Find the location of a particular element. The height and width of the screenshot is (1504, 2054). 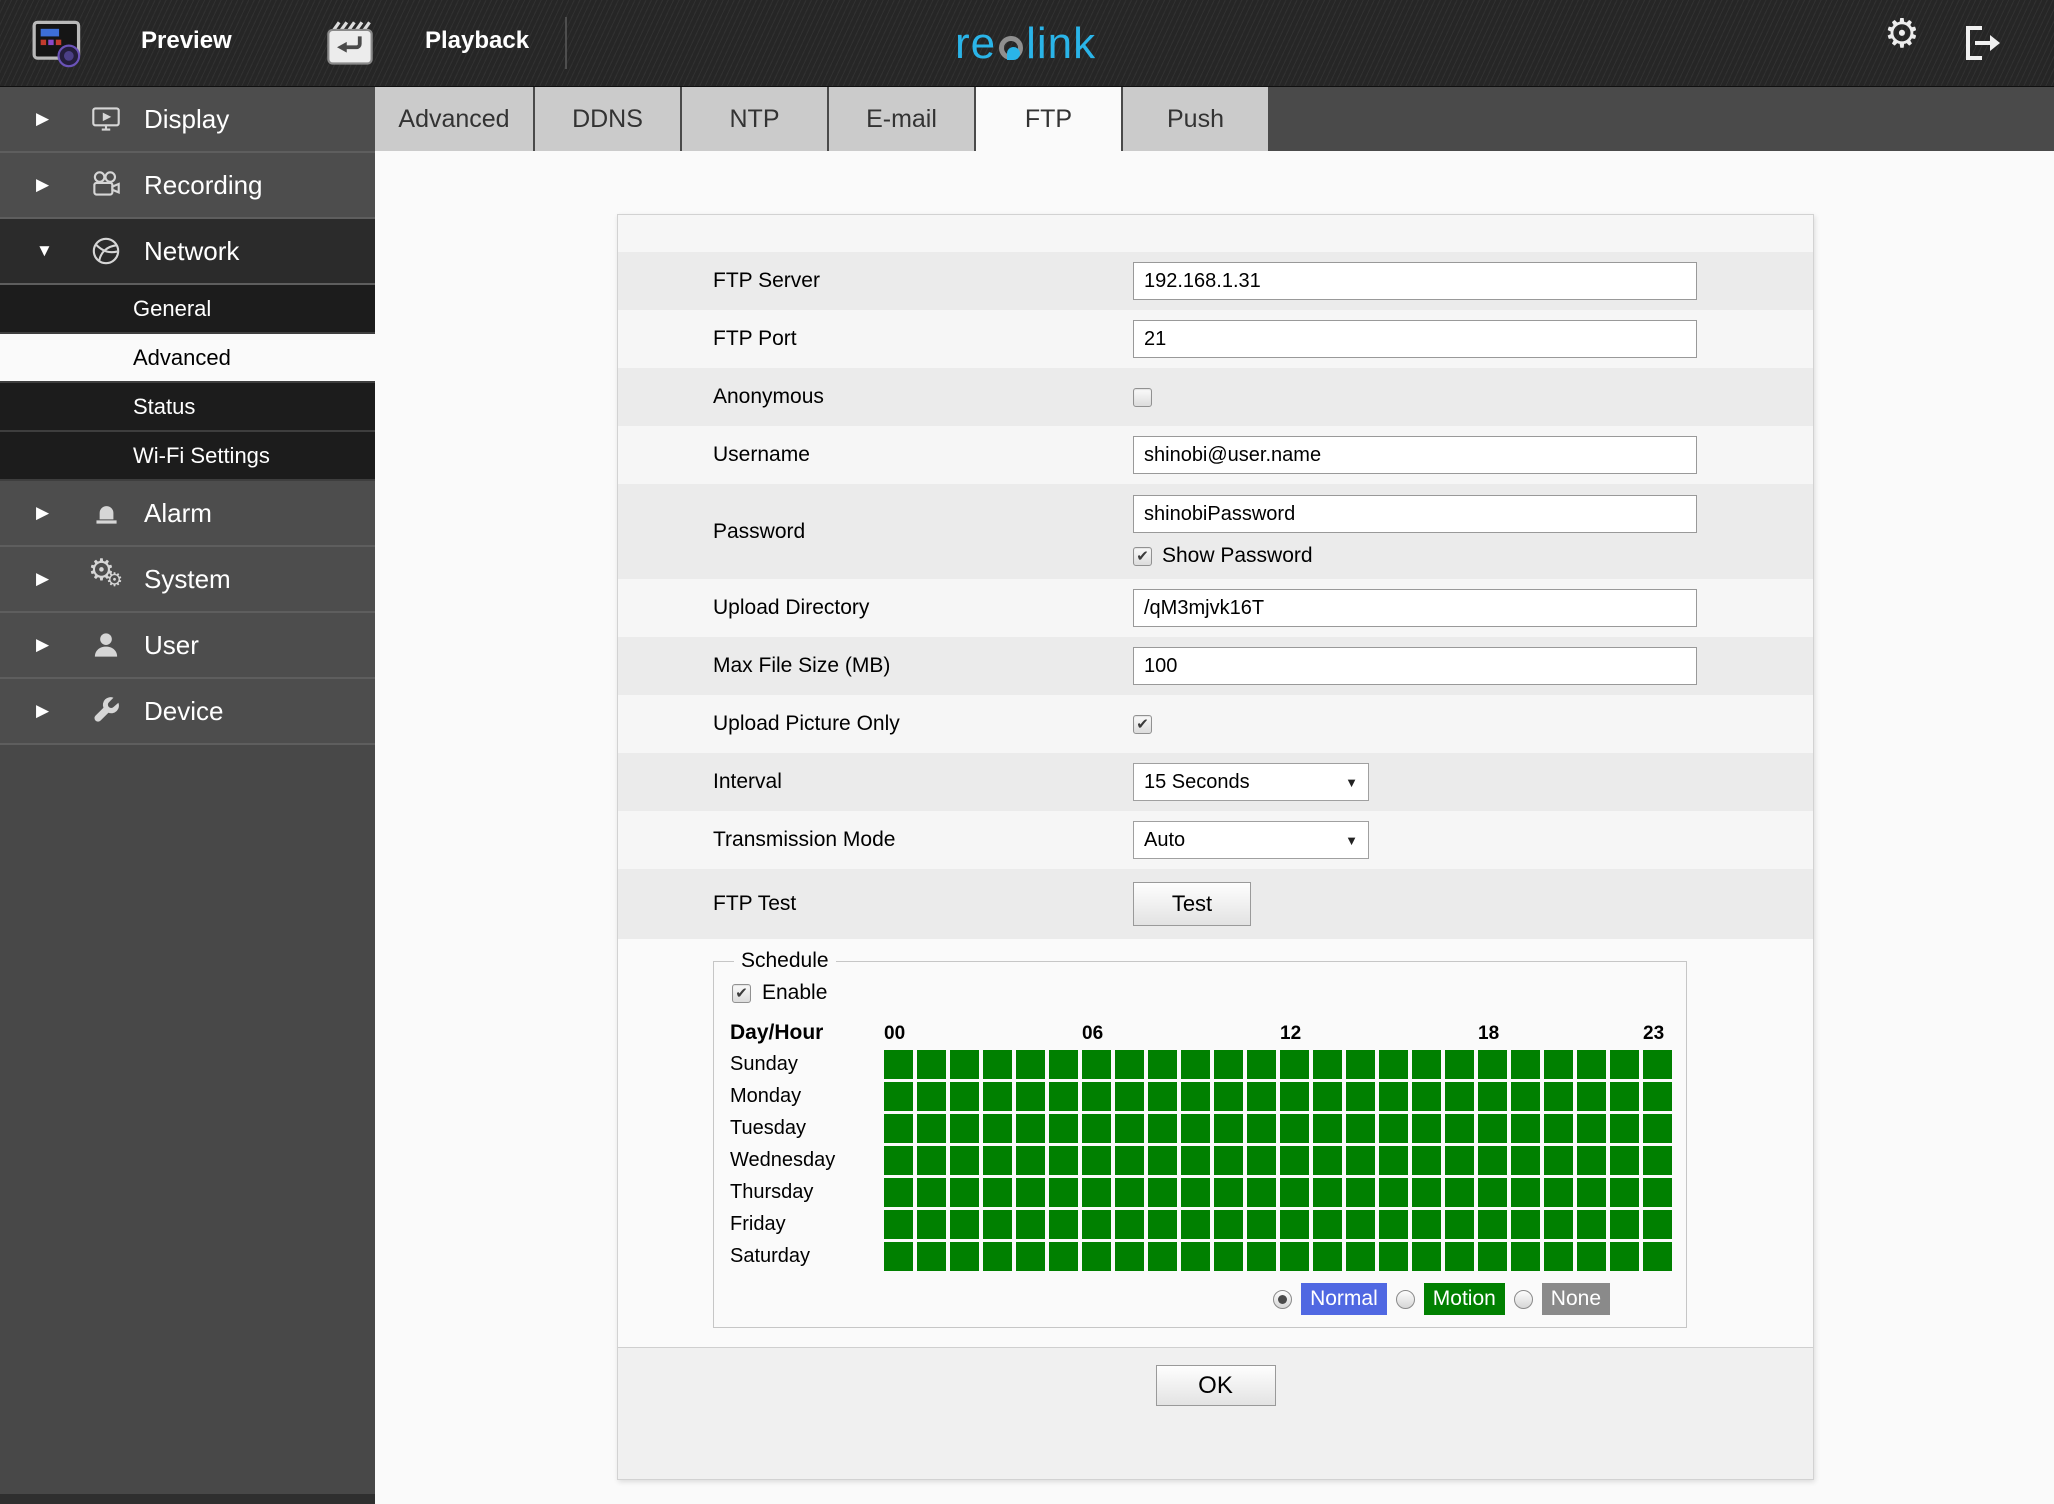

sidebar-item-display: ▶ Display is located at coordinates (187, 120).